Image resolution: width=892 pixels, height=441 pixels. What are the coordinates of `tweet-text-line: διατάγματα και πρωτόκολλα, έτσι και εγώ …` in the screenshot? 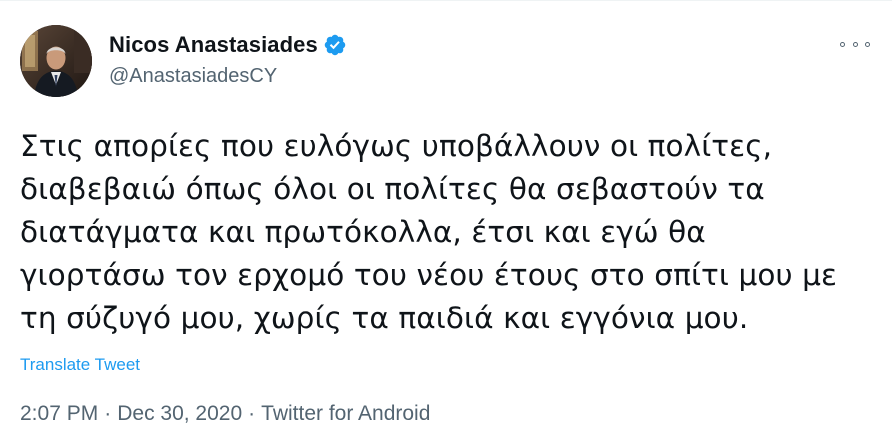 It's located at (363, 232).